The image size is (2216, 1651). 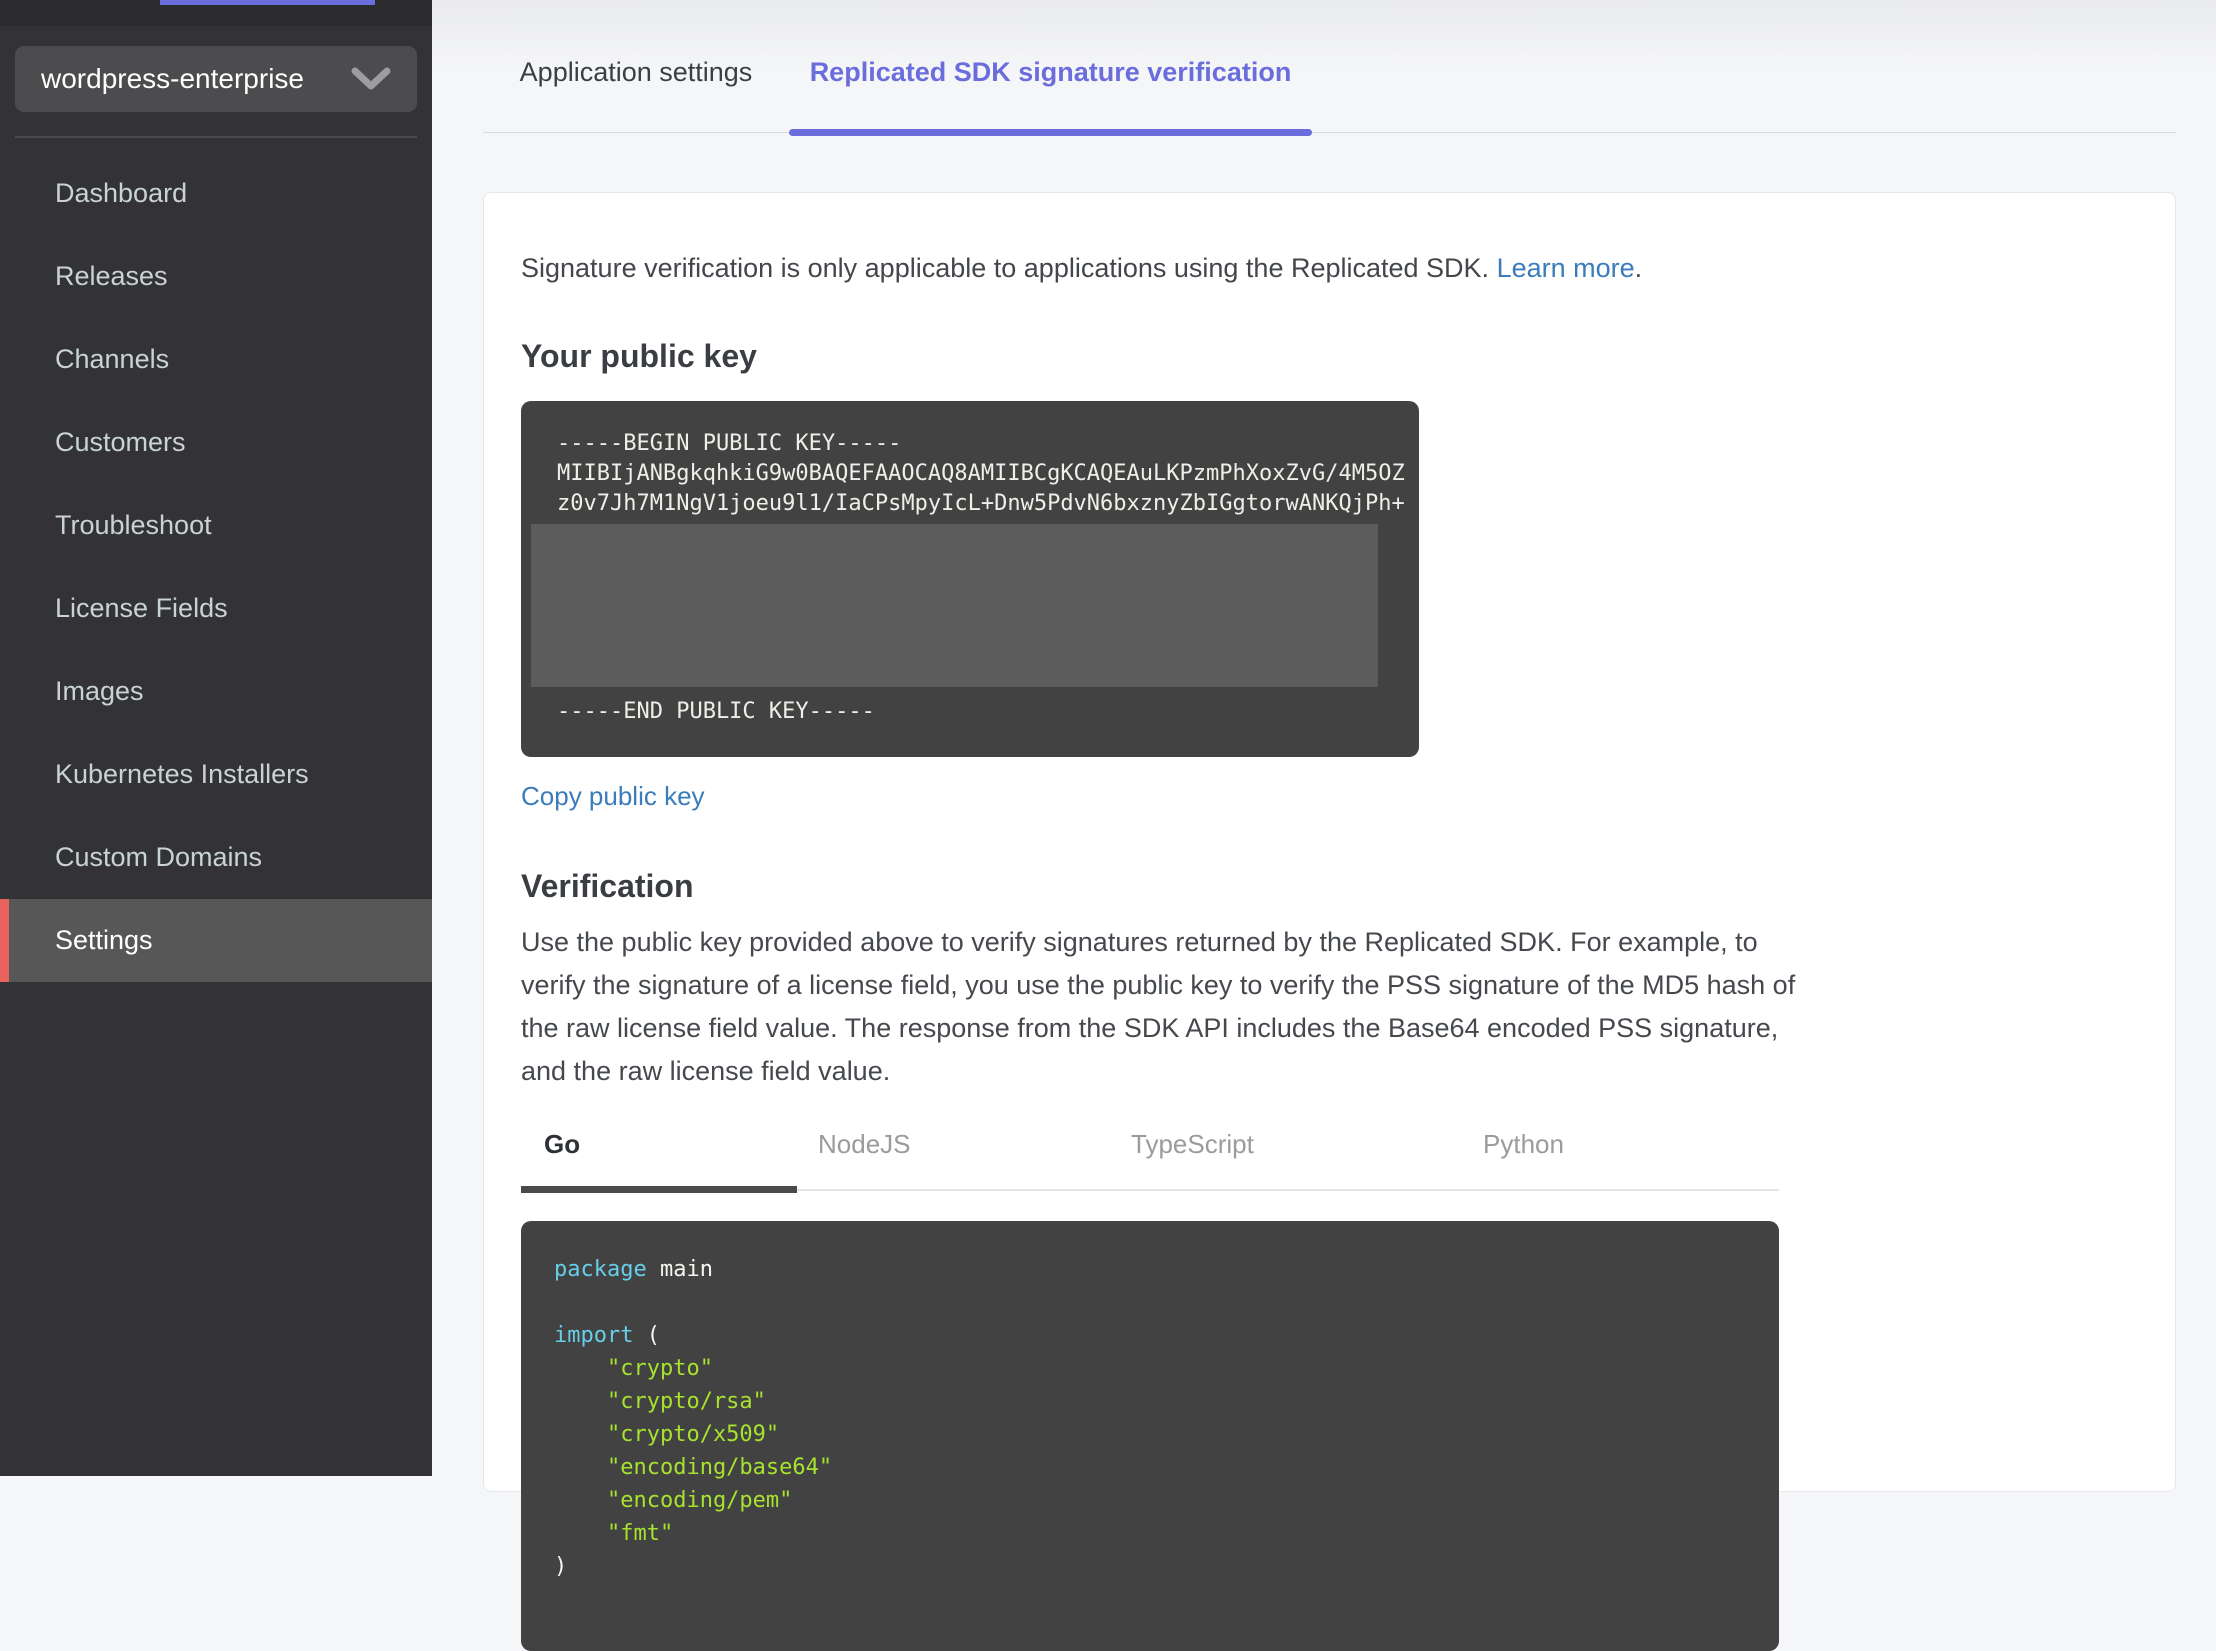 I want to click on public-key-begin-line: -----BEGIN PUBLIC KEY-----, so click(x=729, y=443).